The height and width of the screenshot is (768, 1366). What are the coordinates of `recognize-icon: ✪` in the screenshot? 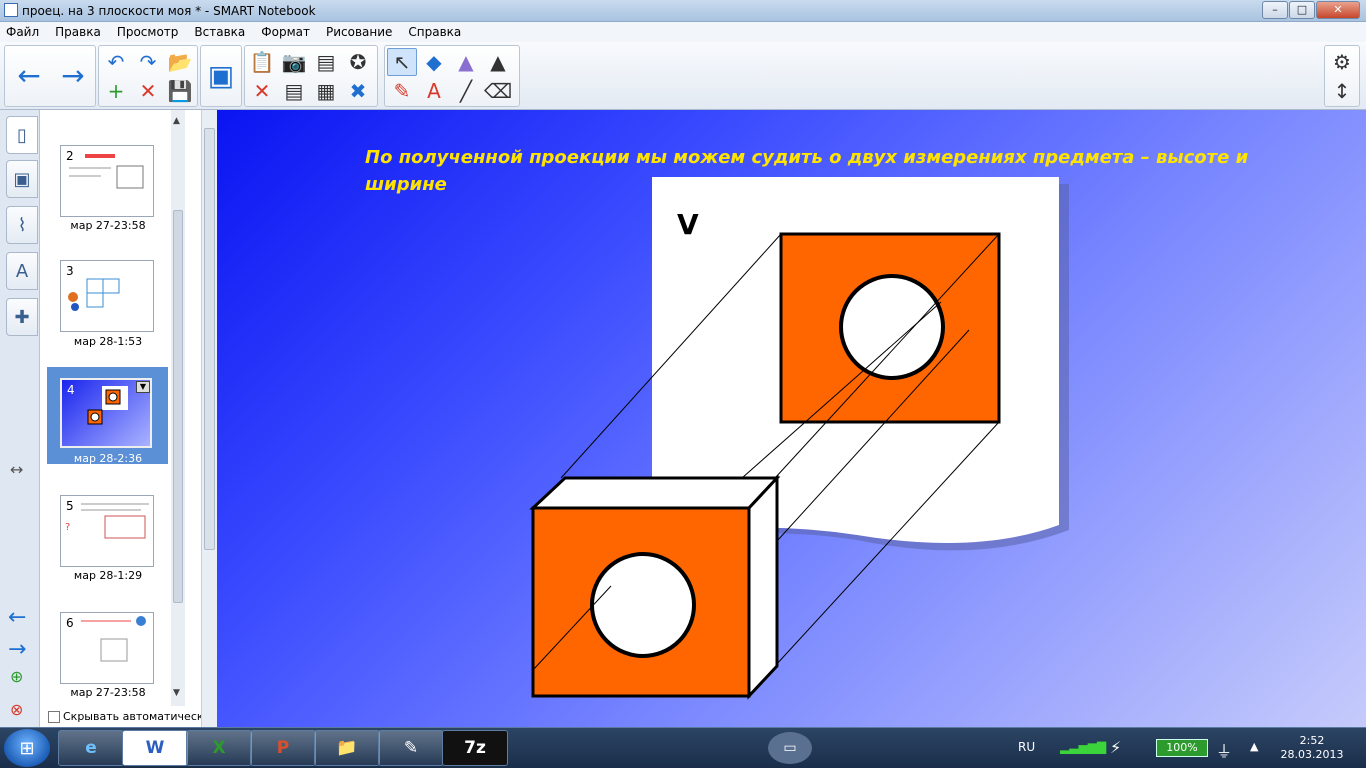 It's located at (358, 62).